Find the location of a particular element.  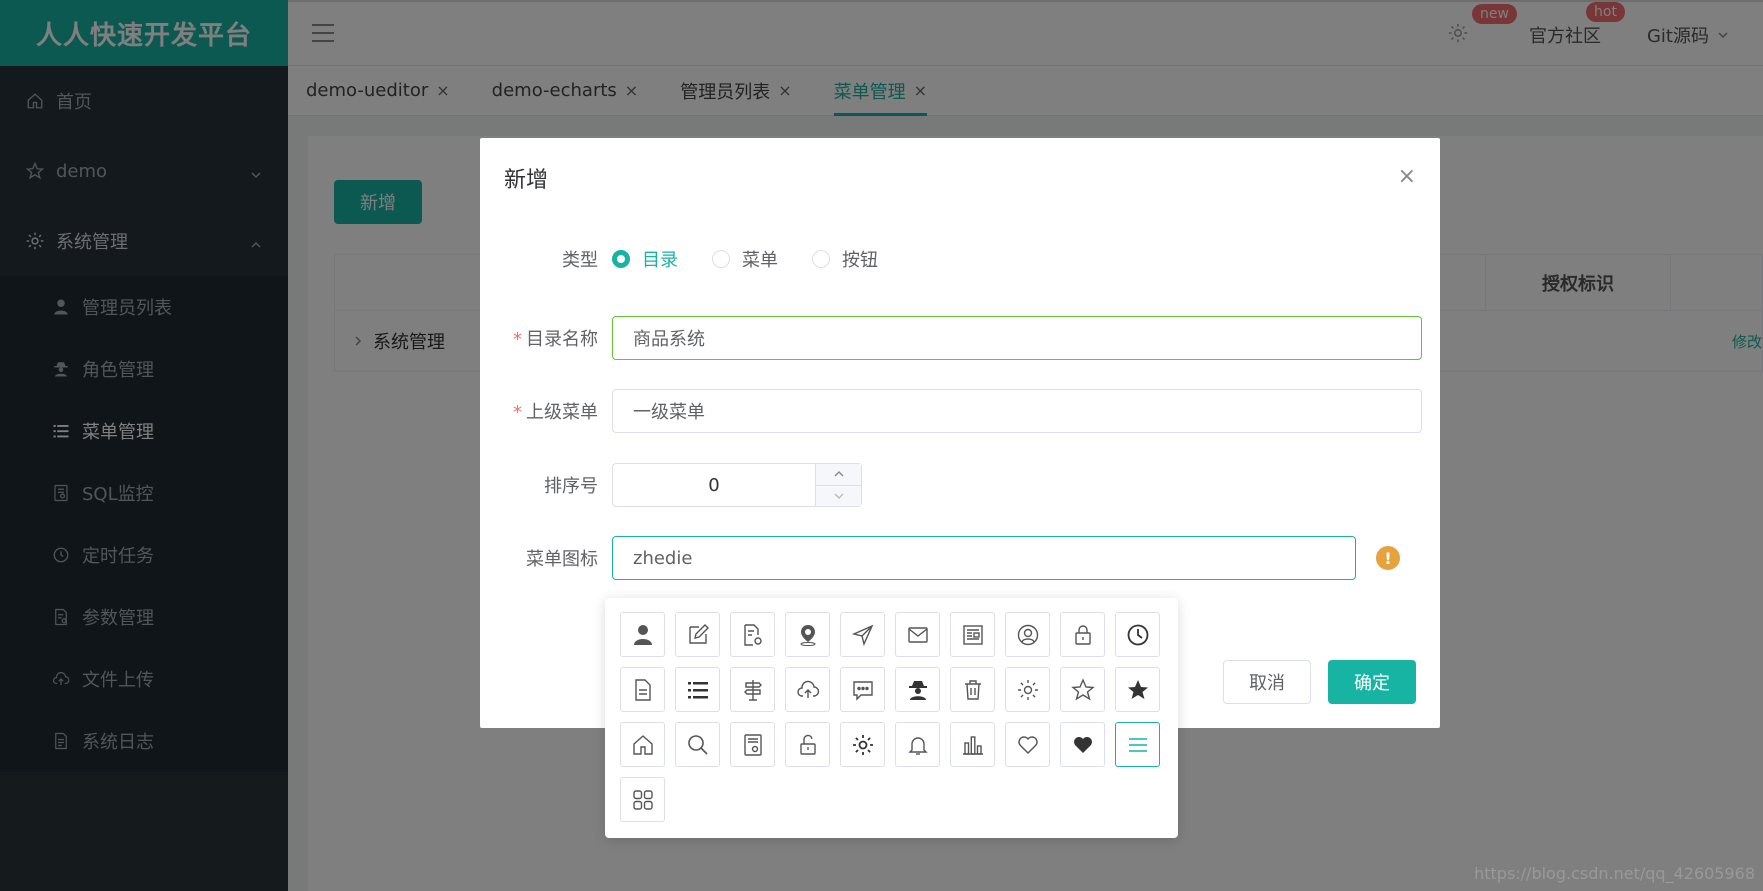

dialog-title: 新增 is located at coordinates (526, 180).